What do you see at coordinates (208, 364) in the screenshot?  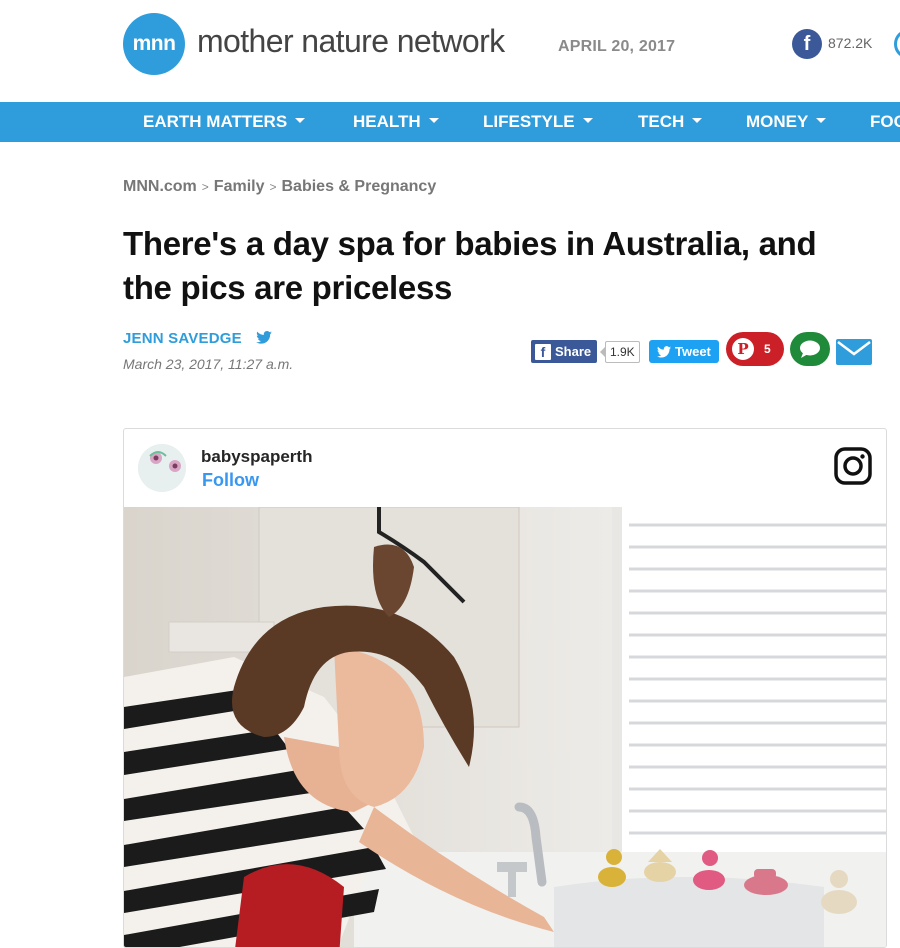 I see `publish-date: March 23, 2017, 11:27 a.m.` at bounding box center [208, 364].